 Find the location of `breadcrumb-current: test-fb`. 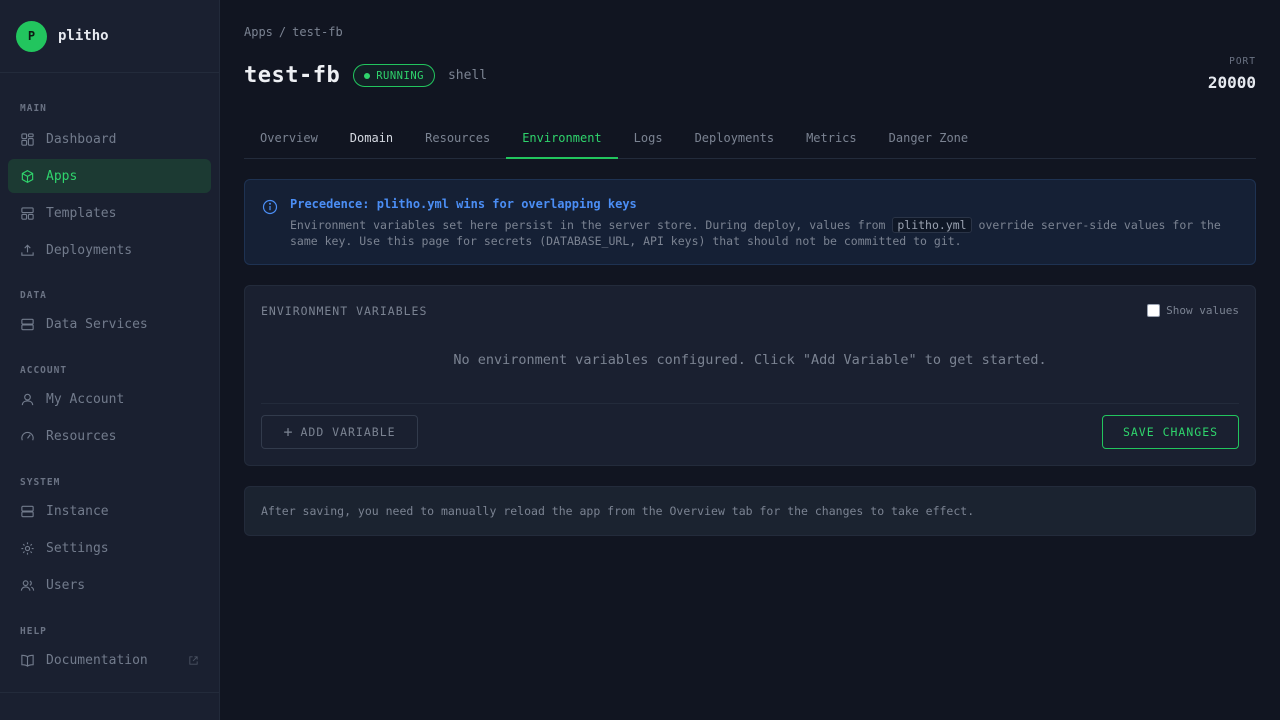

breadcrumb-current: test-fb is located at coordinates (317, 32).